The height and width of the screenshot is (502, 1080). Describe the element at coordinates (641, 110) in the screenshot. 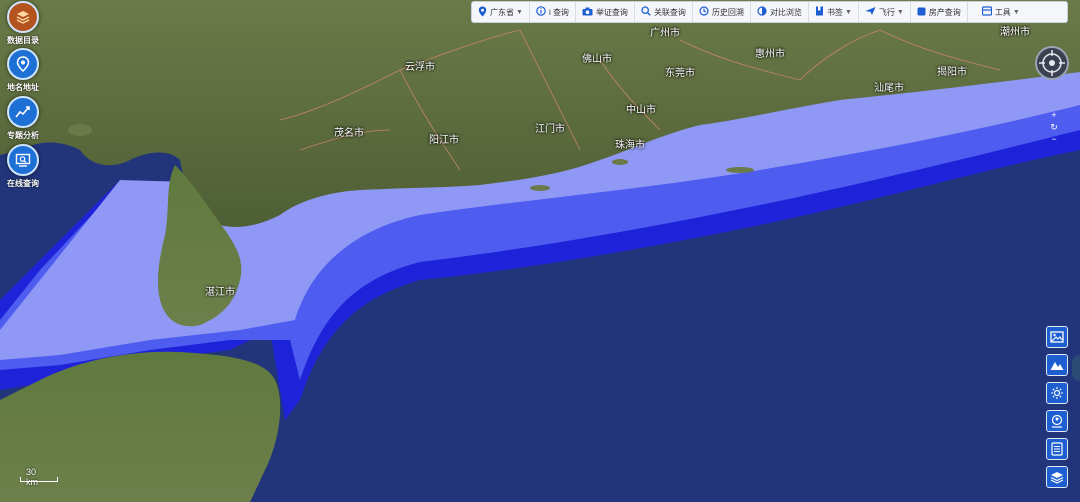

I see `city-label: 中山市` at that location.